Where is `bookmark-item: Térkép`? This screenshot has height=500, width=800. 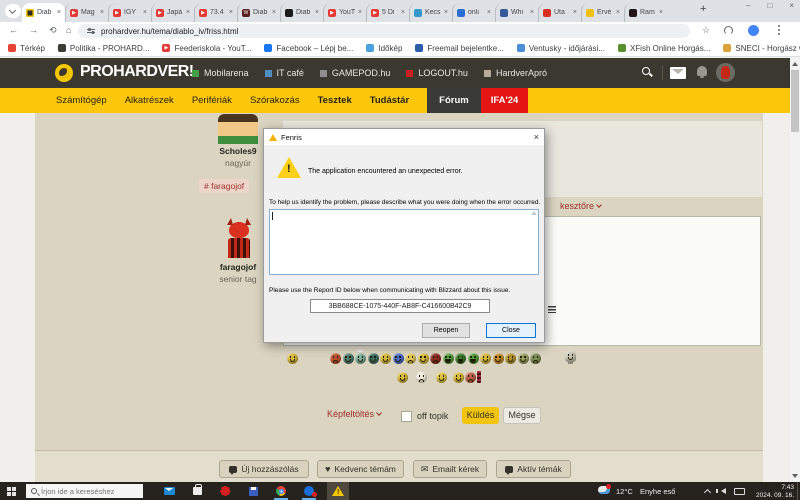 bookmark-item: Térkép is located at coordinates (26, 48).